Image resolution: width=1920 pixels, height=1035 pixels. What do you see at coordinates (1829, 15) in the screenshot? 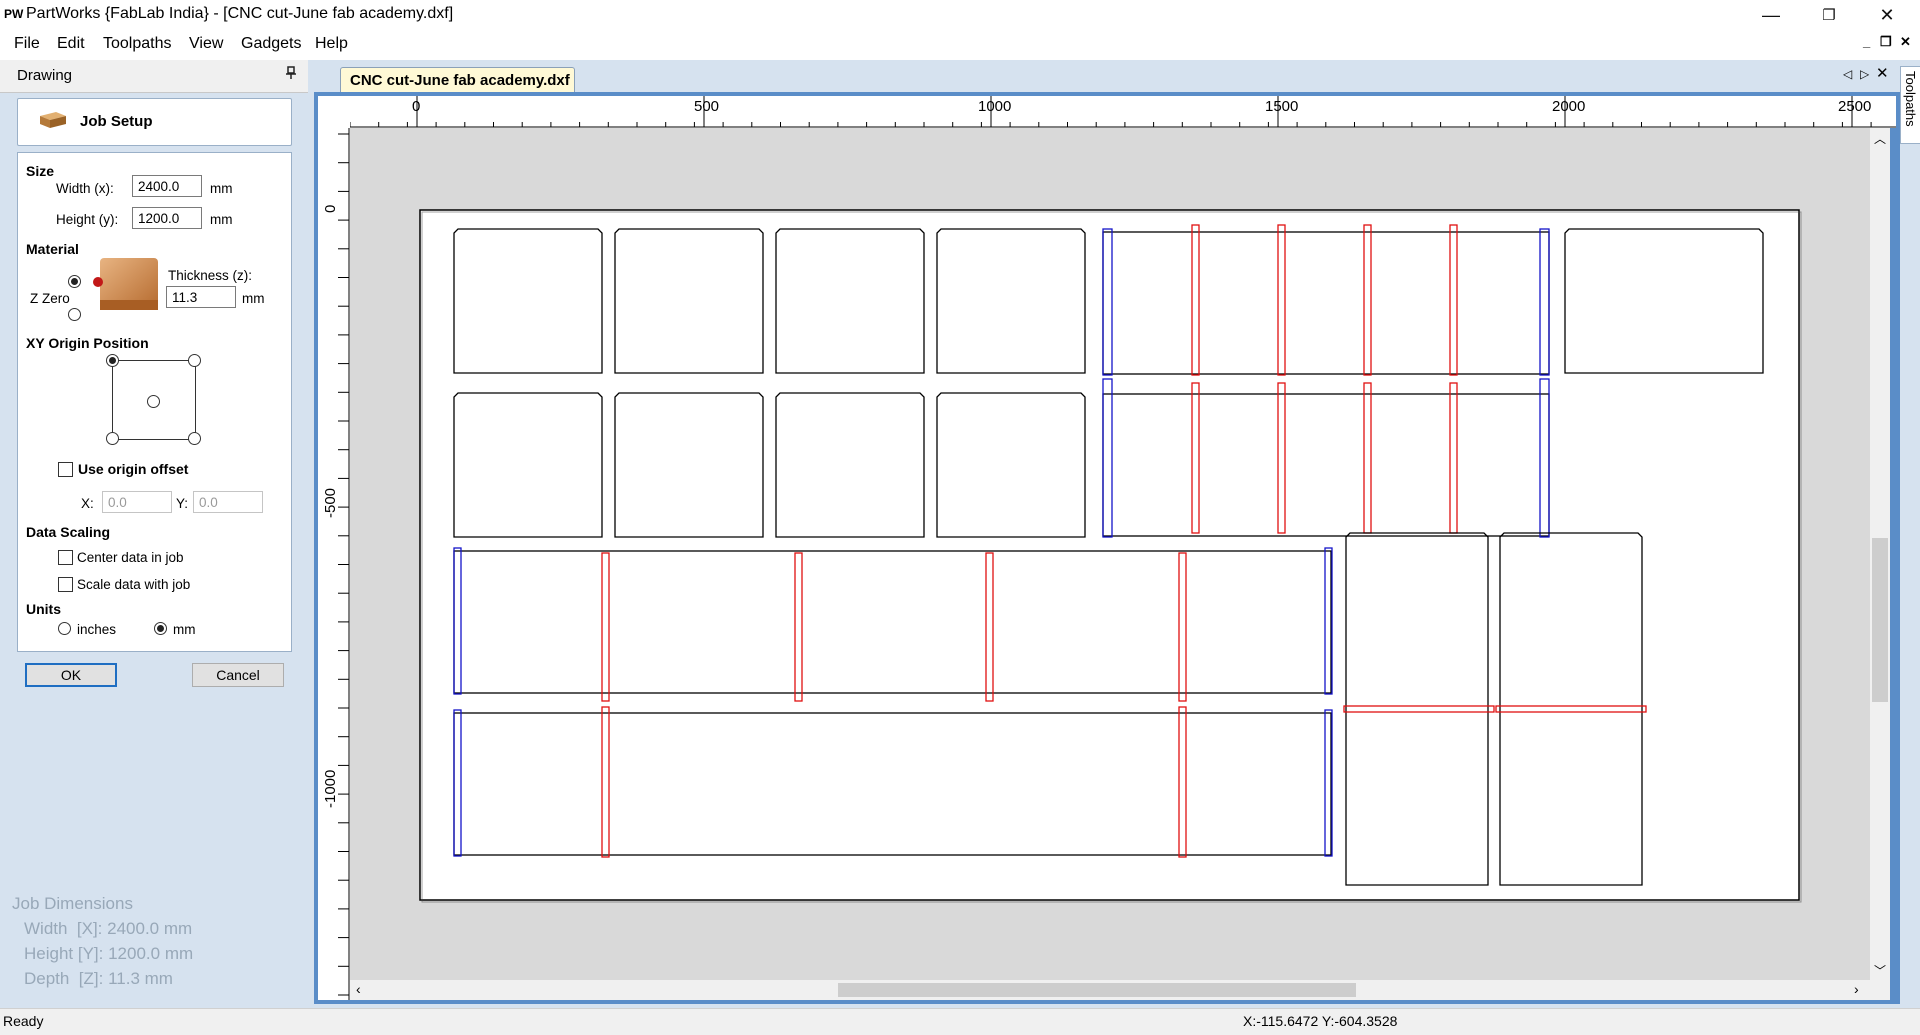
I see `maximize-button: ❐` at bounding box center [1829, 15].